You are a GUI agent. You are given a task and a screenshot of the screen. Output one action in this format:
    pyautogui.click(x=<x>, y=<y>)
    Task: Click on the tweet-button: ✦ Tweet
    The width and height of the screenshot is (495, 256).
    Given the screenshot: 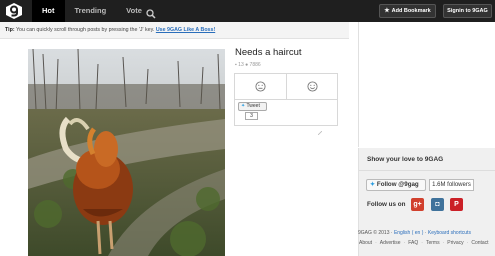 What is the action you would take?
    pyautogui.click(x=252, y=106)
    